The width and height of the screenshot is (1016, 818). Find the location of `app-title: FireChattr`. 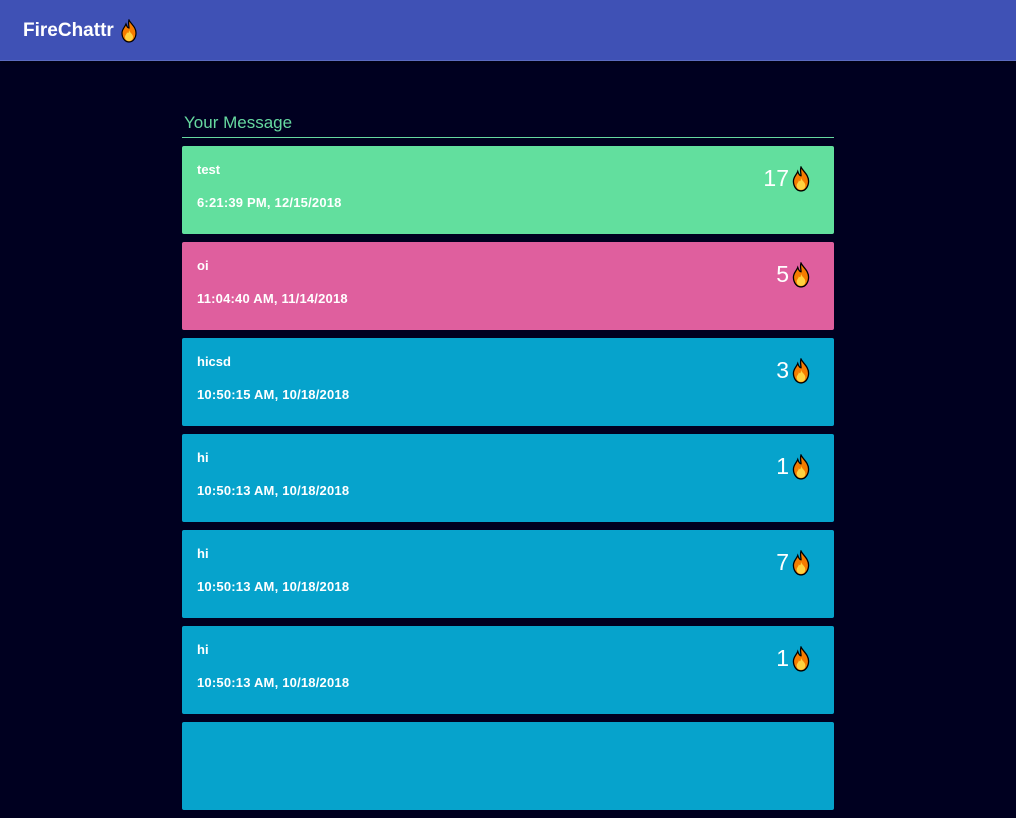

app-title: FireChattr is located at coordinates (68, 30).